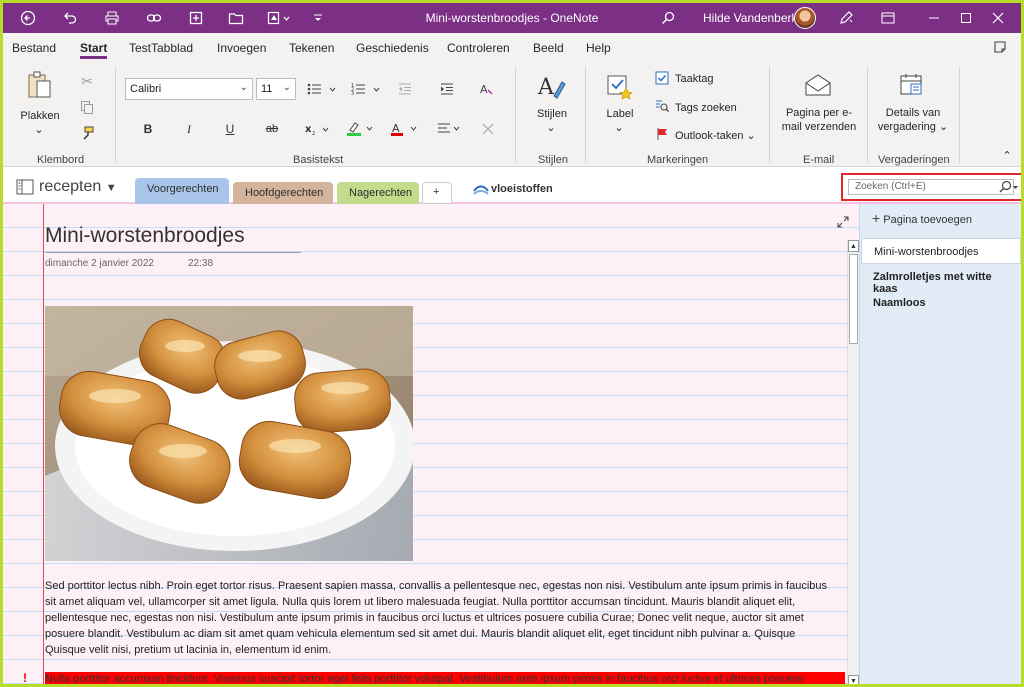 The image size is (1024, 687). What do you see at coordinates (853, 299) in the screenshot?
I see `scrollbar-thumb` at bounding box center [853, 299].